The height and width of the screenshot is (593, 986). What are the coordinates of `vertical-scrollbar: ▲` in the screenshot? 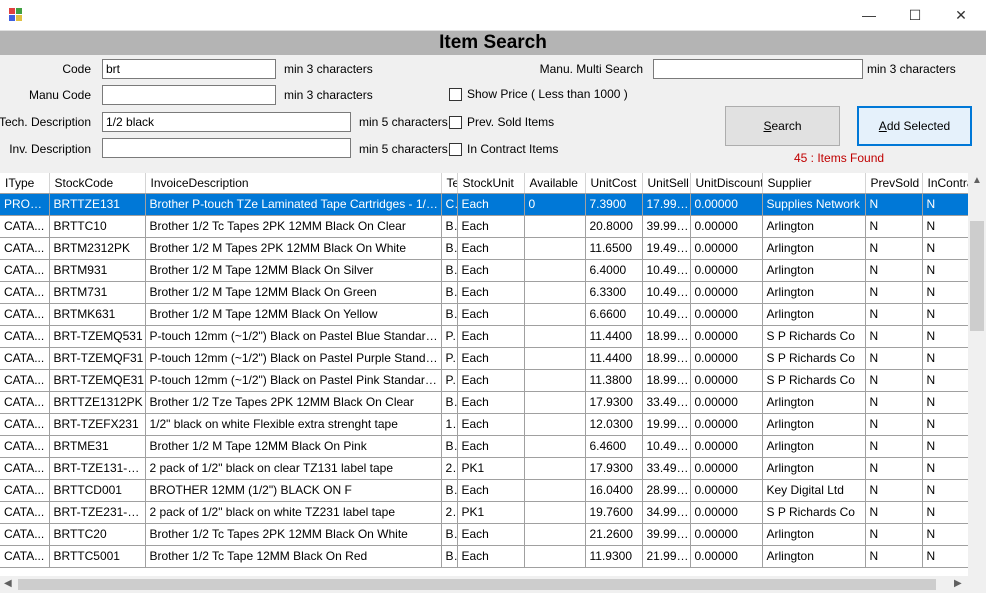 It's located at (977, 374).